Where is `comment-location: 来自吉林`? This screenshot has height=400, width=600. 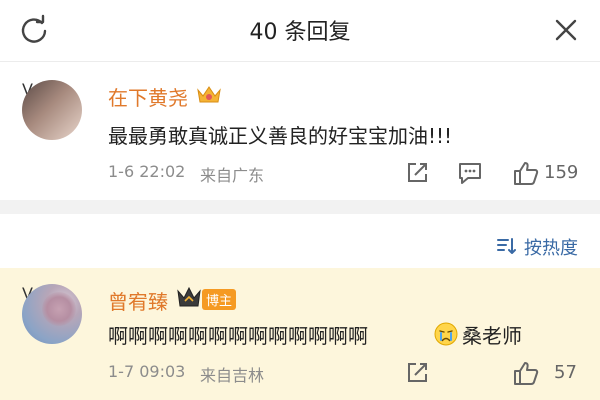
comment-location: 来自吉林 is located at coordinates (232, 375).